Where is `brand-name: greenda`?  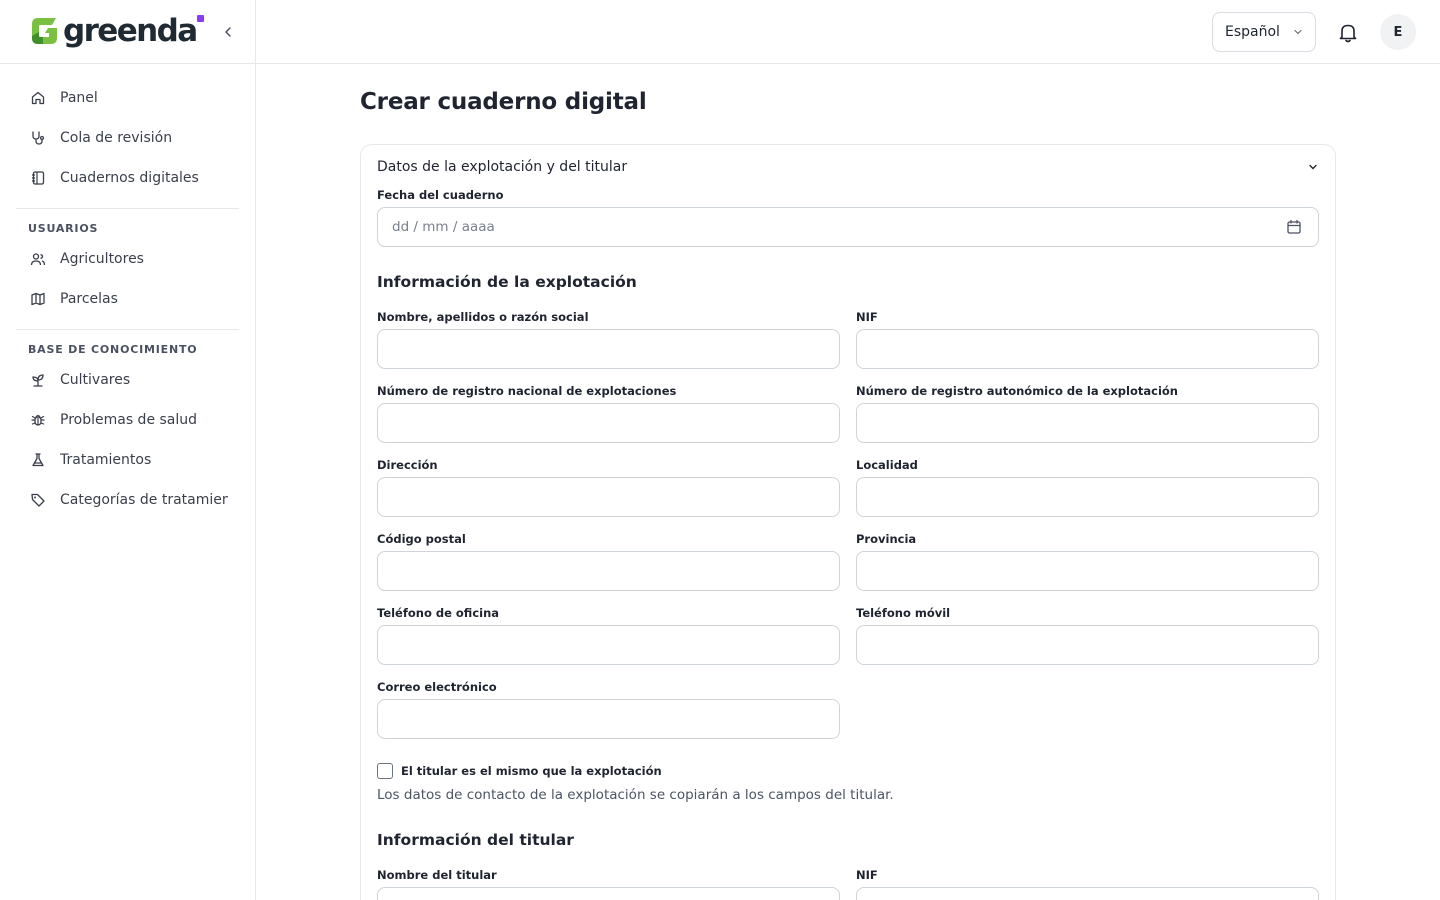
brand-name: greenda is located at coordinates (130, 31).